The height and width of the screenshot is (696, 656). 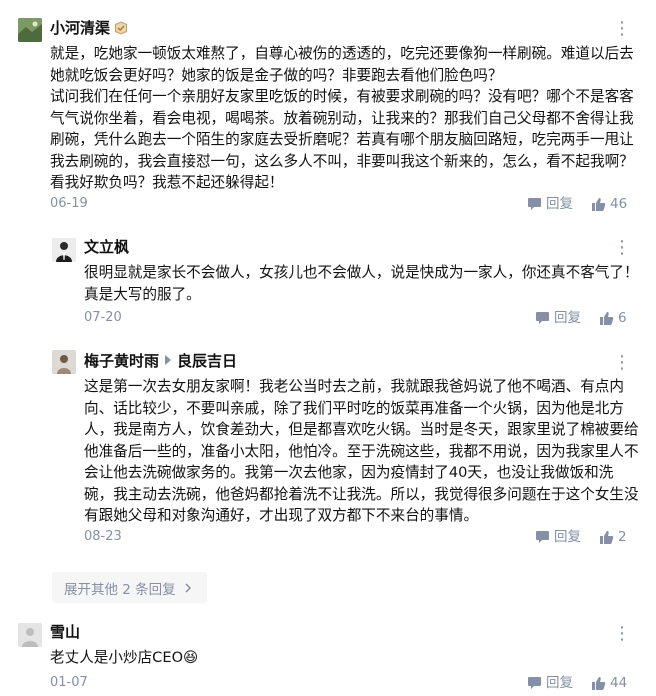 I want to click on like-count: 44, so click(x=618, y=683).